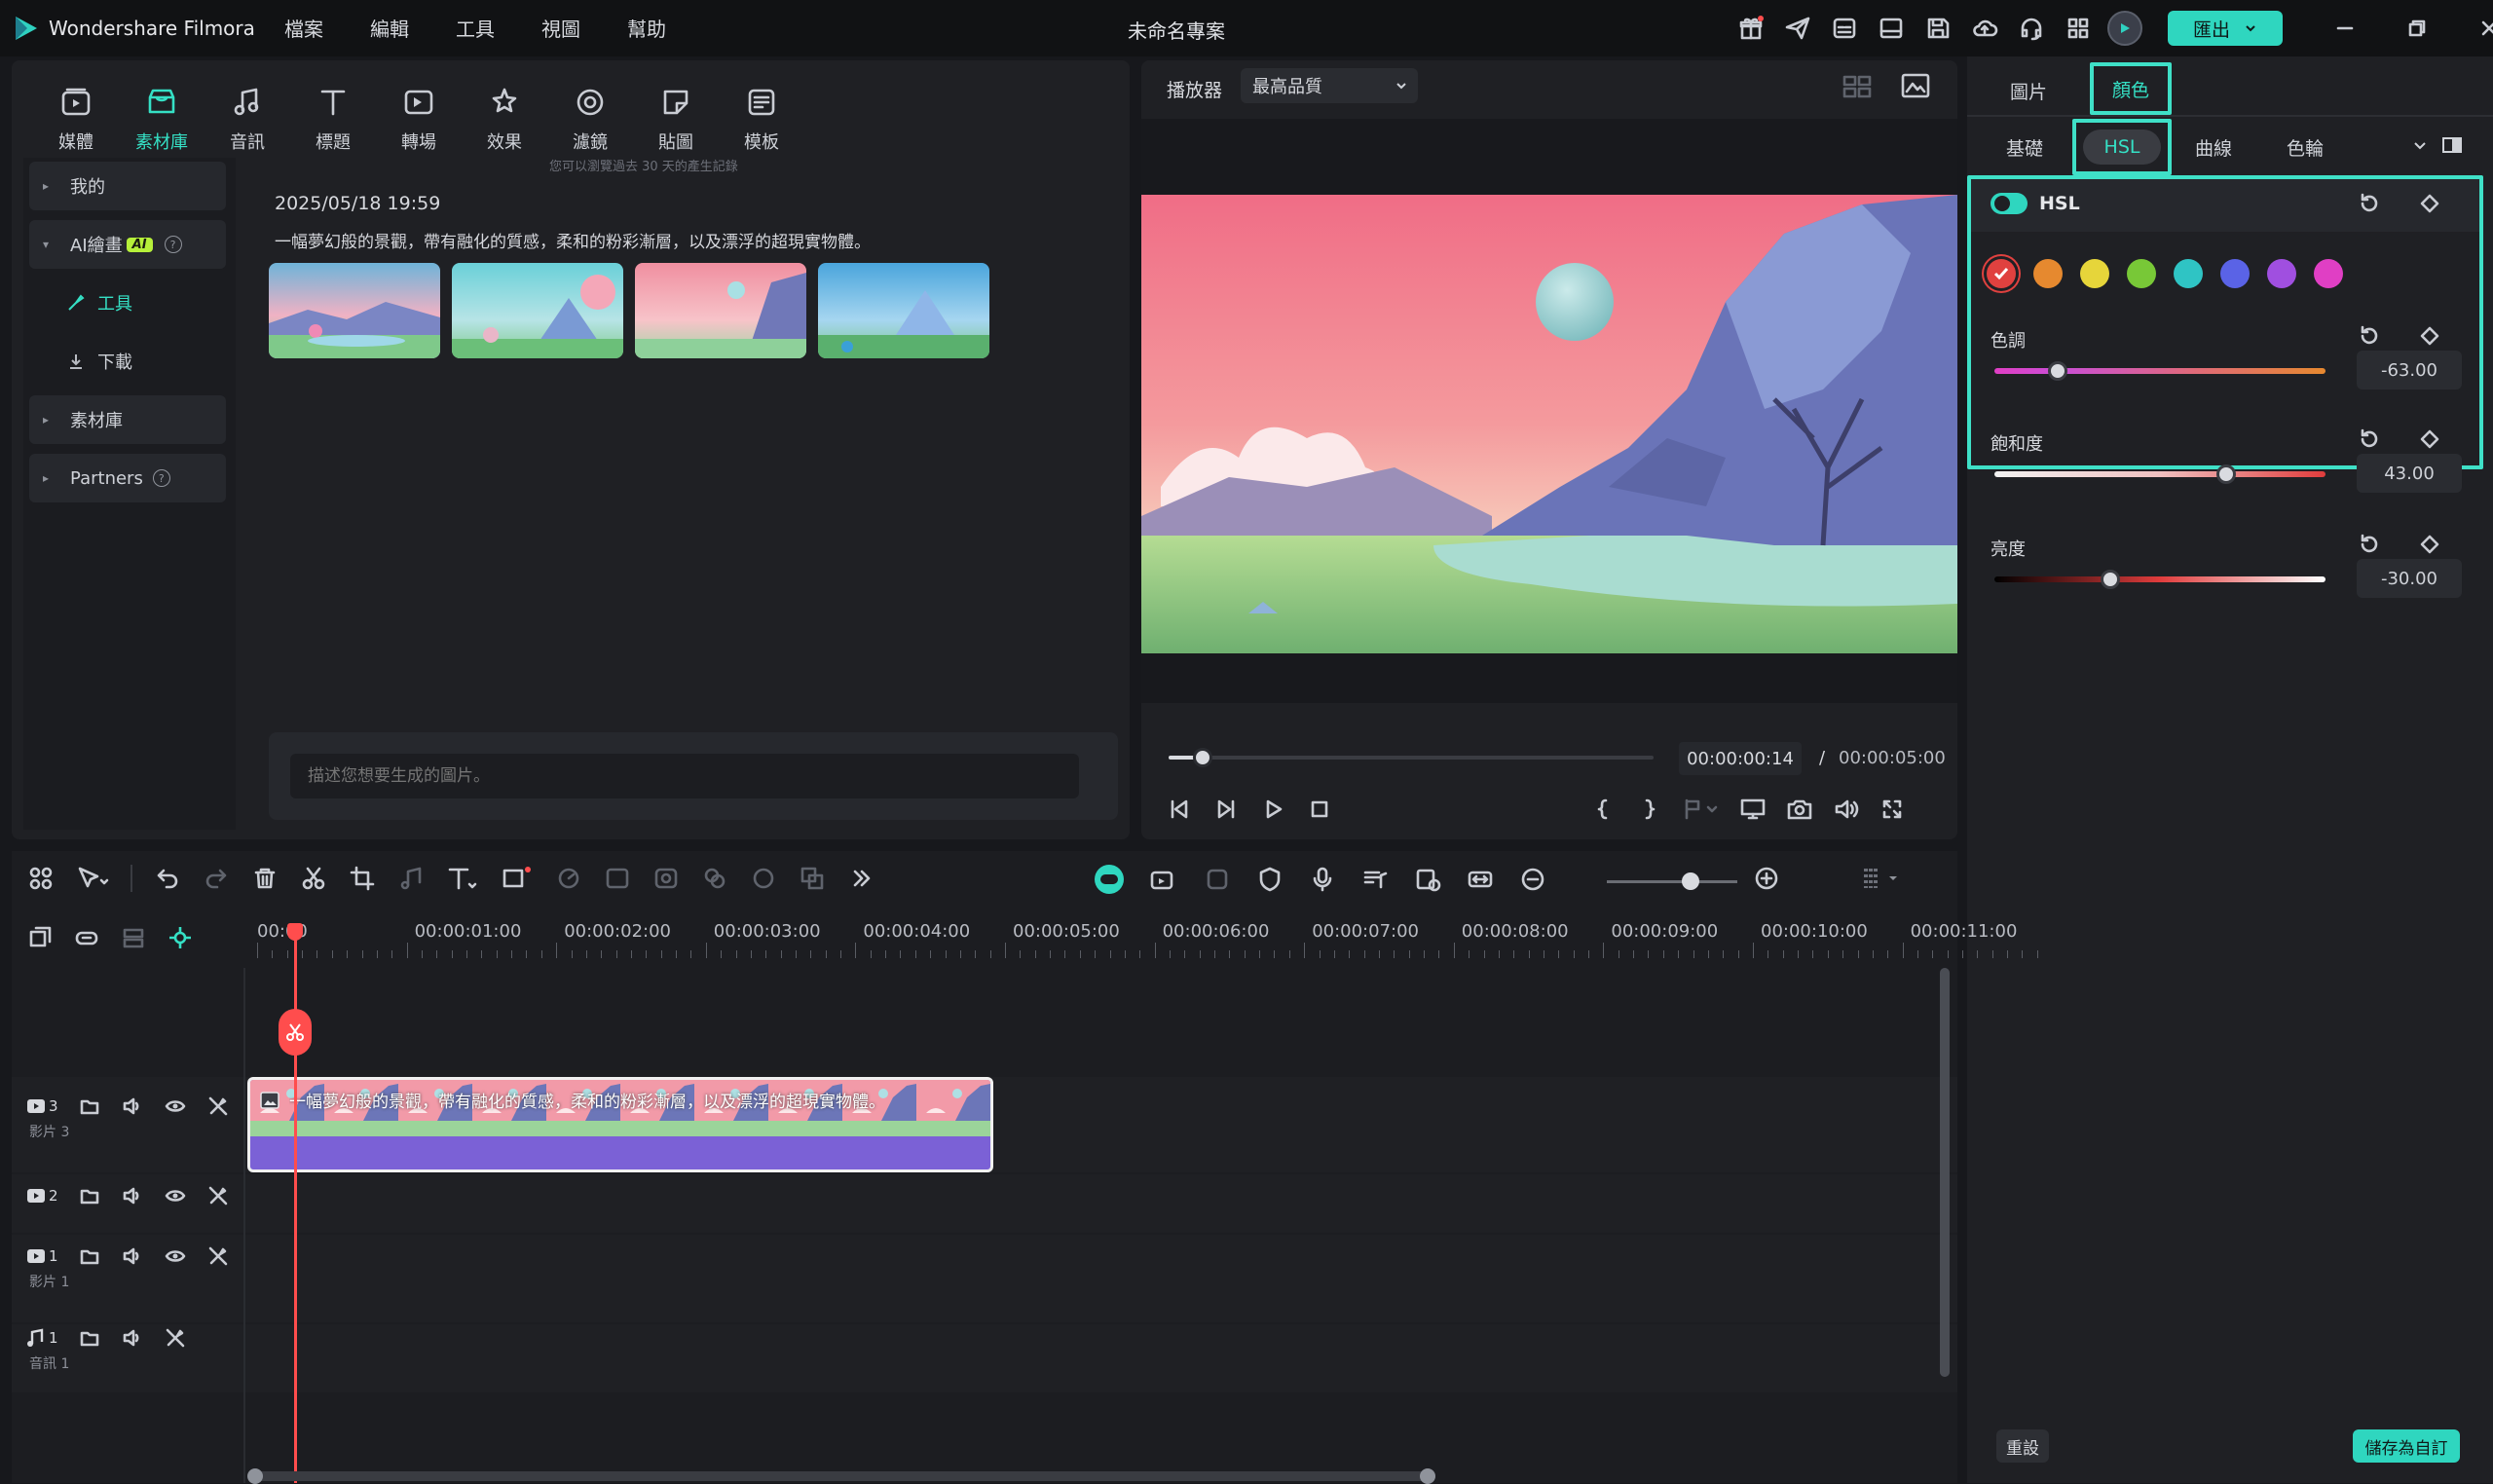  What do you see at coordinates (2226, 28) in the screenshot?
I see `export-button: 匯出` at bounding box center [2226, 28].